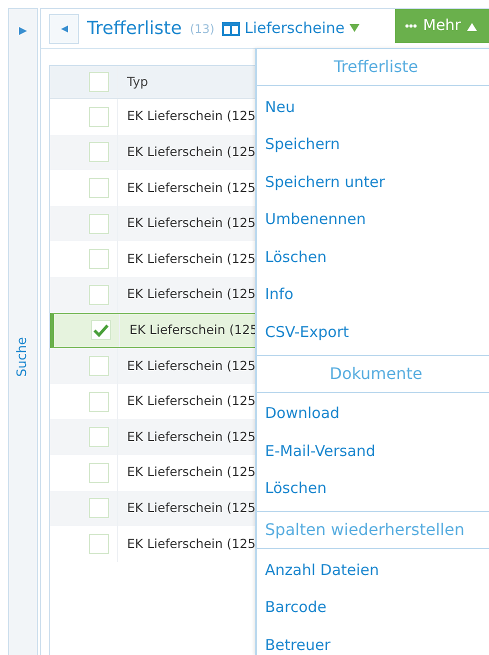  I want to click on back-arrow-icon, so click(64, 28).